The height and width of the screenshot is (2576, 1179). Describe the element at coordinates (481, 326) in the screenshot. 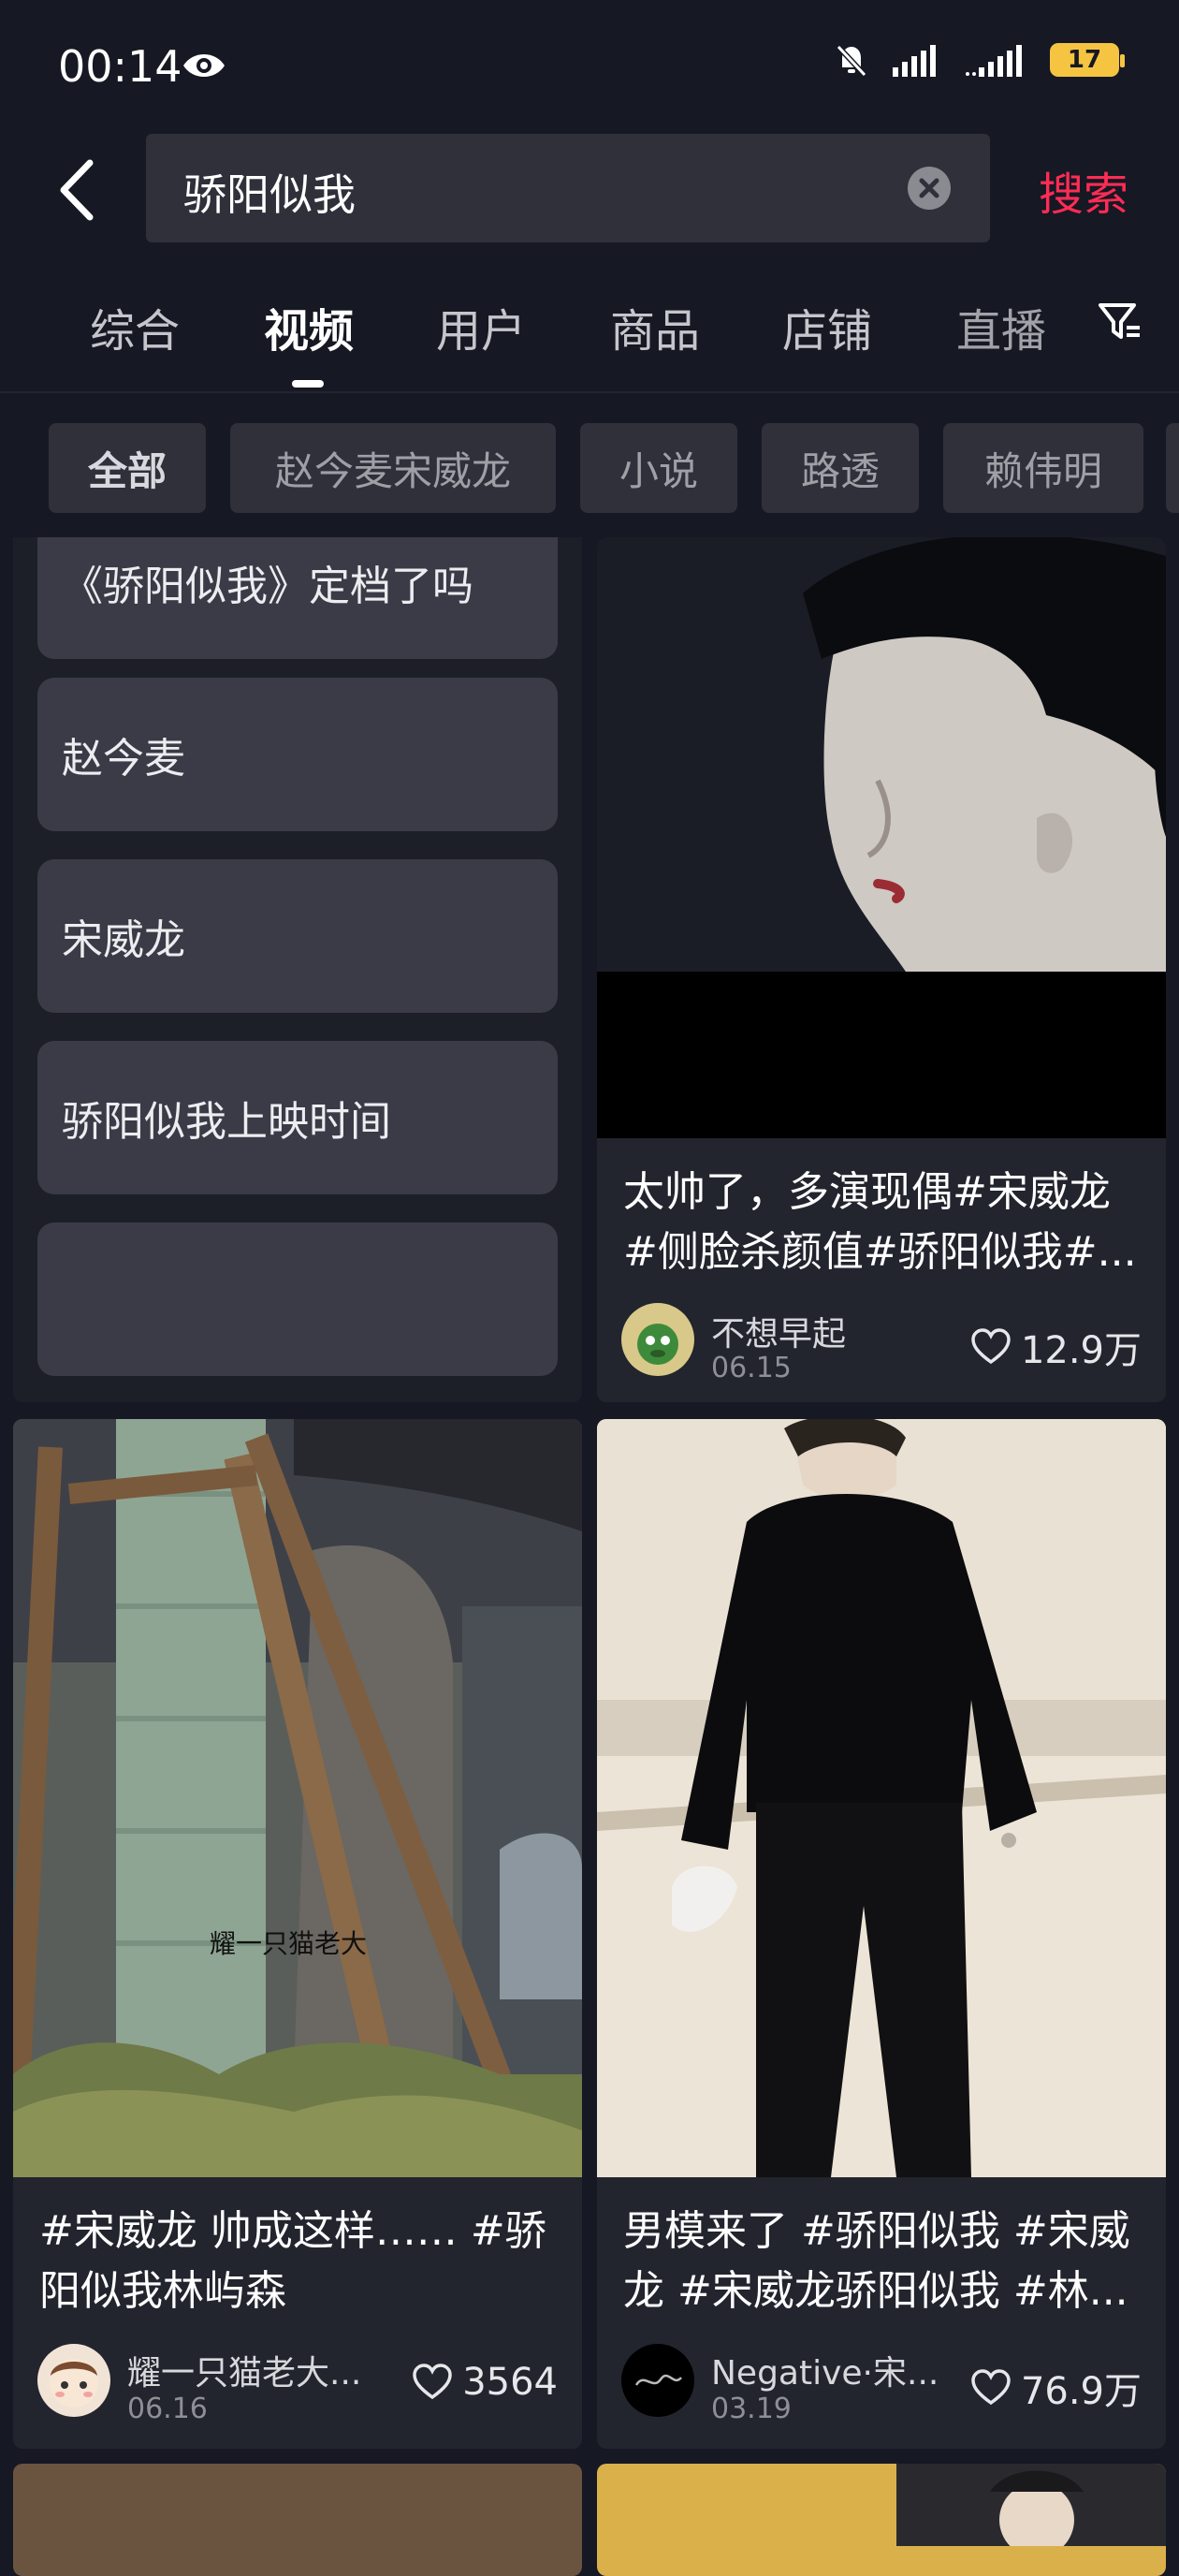

I see `tab-users: 用户` at that location.